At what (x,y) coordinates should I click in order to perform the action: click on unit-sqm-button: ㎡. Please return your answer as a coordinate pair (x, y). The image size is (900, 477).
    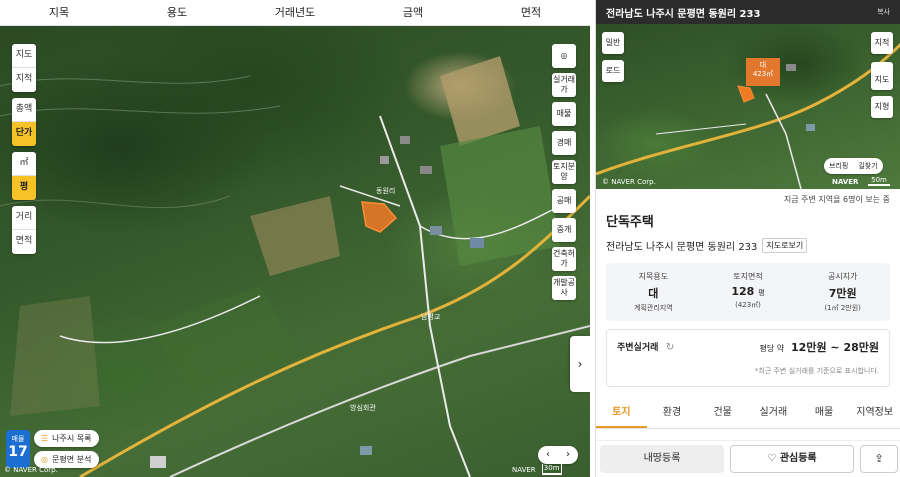
    Looking at the image, I should click on (24, 164).